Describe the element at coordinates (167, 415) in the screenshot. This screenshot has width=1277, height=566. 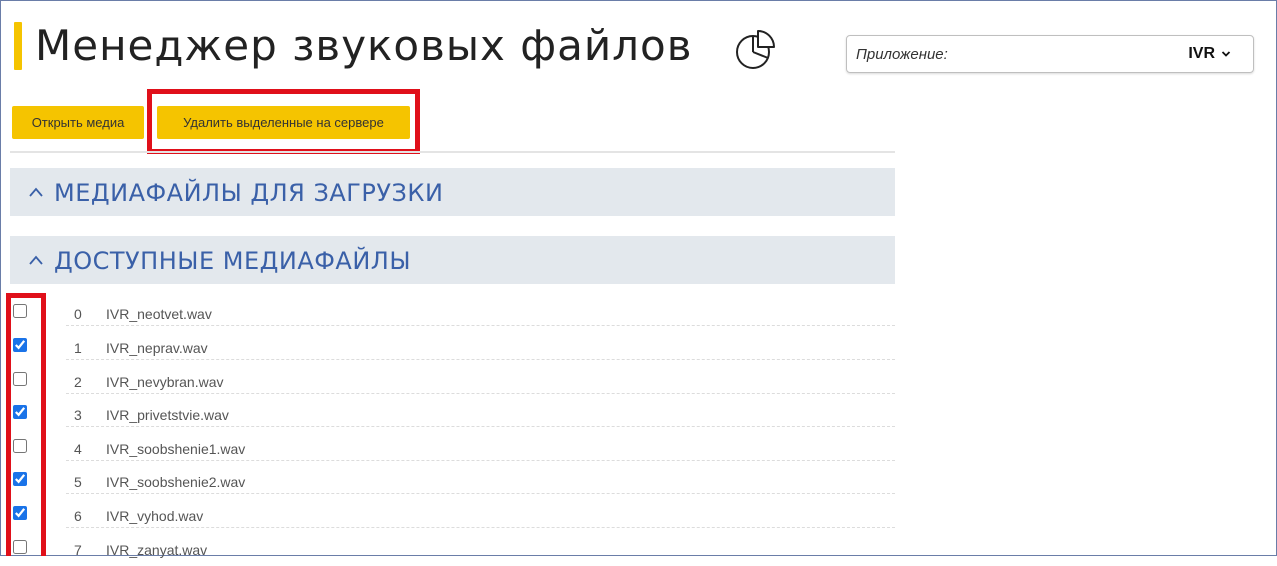
I see `file-name: IVR_privetstvie.wav` at that location.